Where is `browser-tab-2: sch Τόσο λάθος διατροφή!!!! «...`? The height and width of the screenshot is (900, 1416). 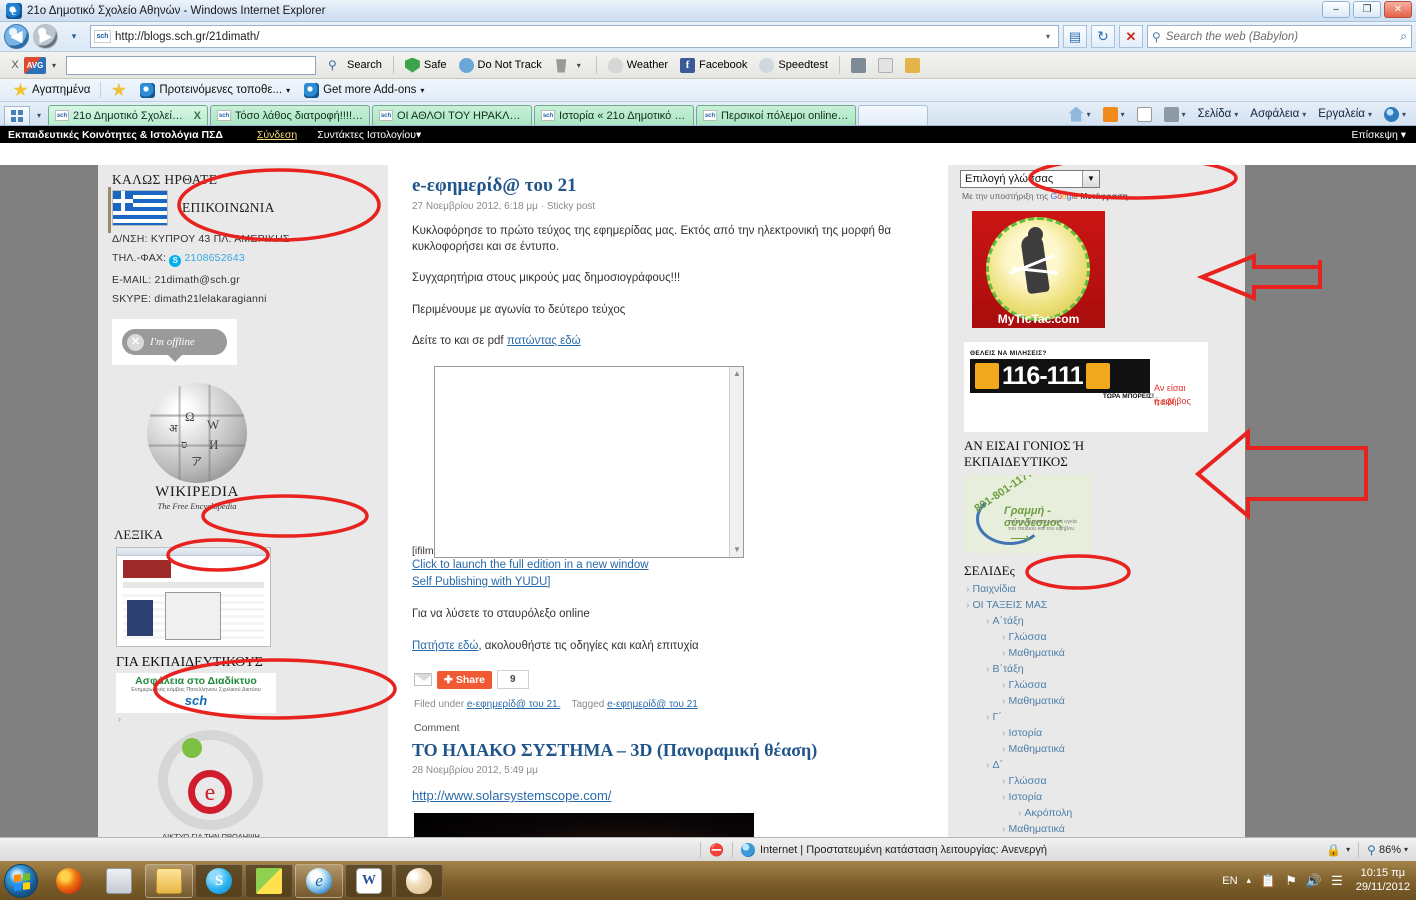
browser-tab-2: sch Τόσο λάθος διατροφή!!!! «... is located at coordinates (290, 115).